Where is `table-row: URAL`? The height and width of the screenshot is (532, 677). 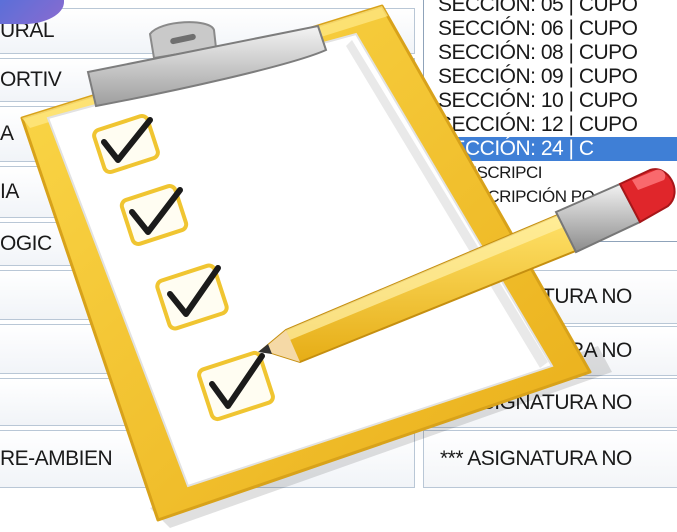 table-row: URAL is located at coordinates (207, 31).